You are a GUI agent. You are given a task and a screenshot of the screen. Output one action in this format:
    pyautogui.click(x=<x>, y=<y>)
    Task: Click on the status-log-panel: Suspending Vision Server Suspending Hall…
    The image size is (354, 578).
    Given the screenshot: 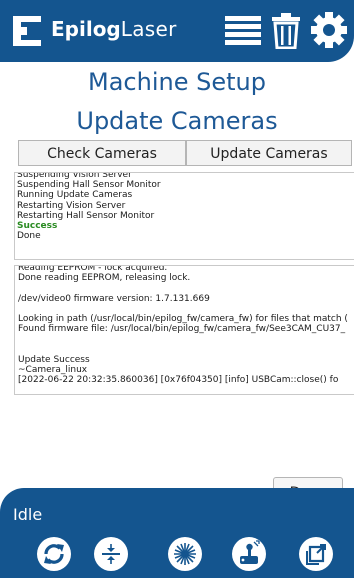 What is the action you would take?
    pyautogui.click(x=184, y=216)
    